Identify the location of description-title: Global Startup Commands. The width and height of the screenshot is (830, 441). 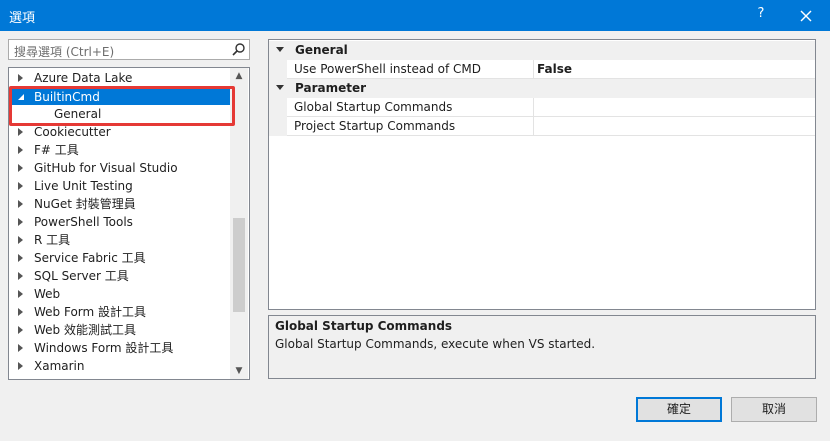
(364, 326).